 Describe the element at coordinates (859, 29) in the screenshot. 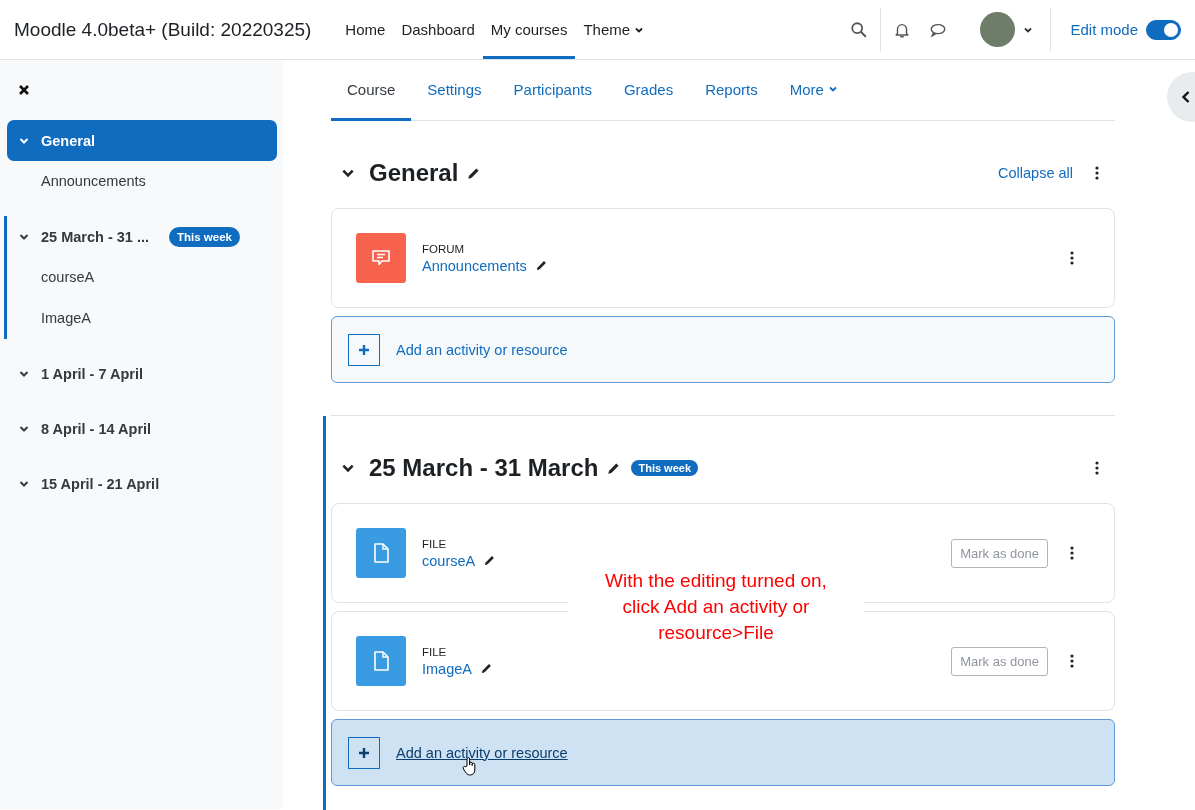

I see `search-icon` at that location.